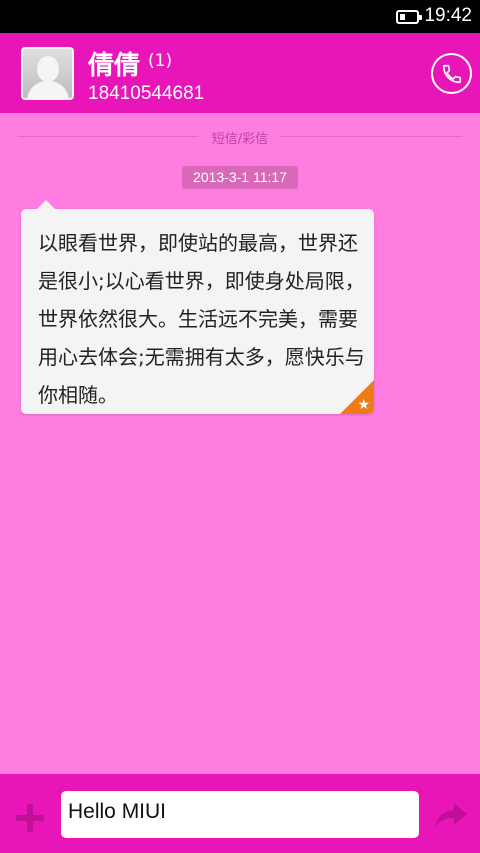 The height and width of the screenshot is (853, 480). What do you see at coordinates (451, 815) in the screenshot?
I see `send-arrow-icon` at bounding box center [451, 815].